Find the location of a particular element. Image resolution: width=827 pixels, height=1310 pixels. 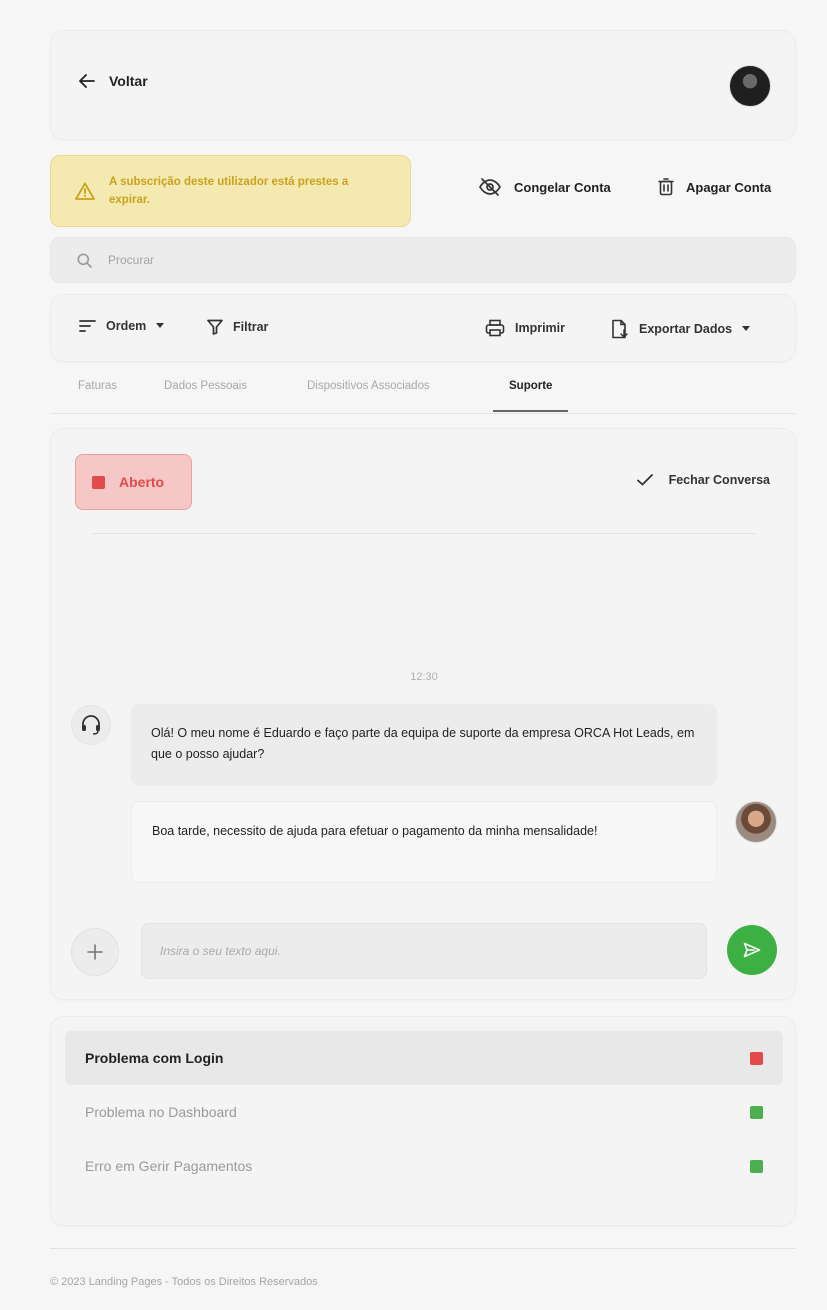

export-data-dropdown: Exportar Dados is located at coordinates (681, 329).